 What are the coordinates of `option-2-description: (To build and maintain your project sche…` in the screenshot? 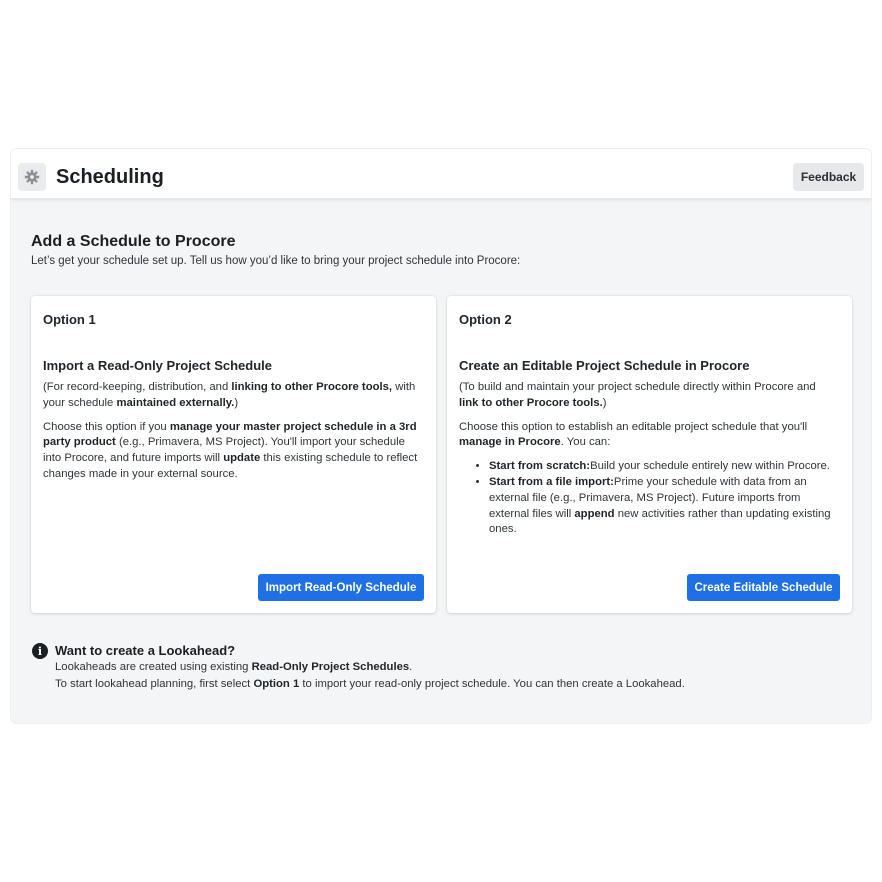 It's located at (648, 459).